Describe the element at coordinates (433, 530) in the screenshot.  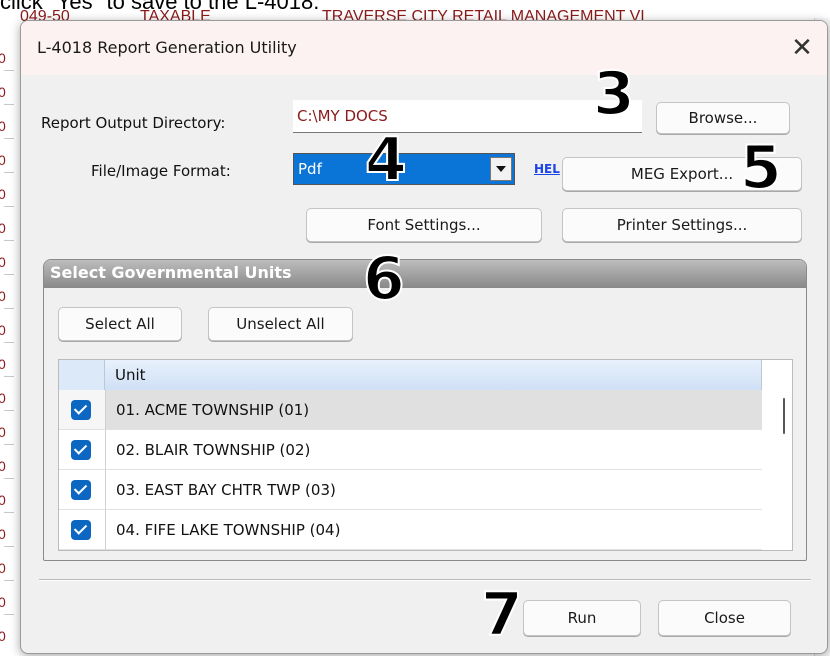
I see `unit-name: 04. FIFE LAKE TOWNSHIP (04)` at that location.